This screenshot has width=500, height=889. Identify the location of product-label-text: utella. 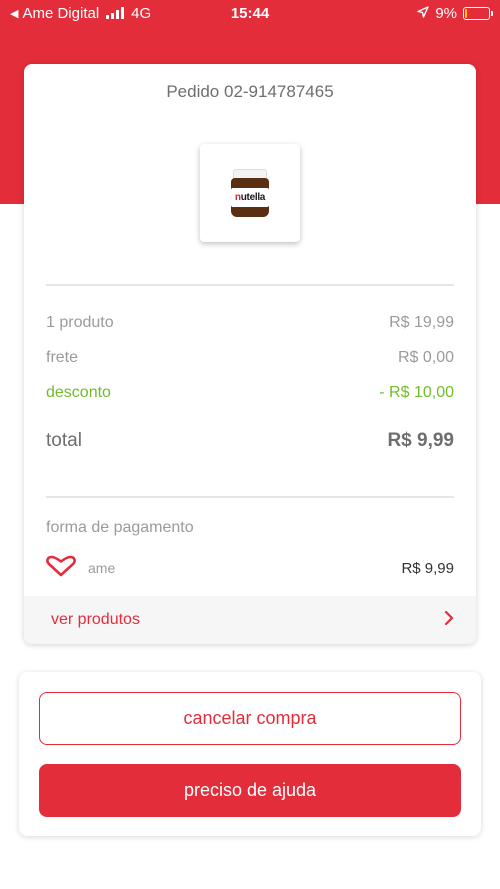
(253, 197).